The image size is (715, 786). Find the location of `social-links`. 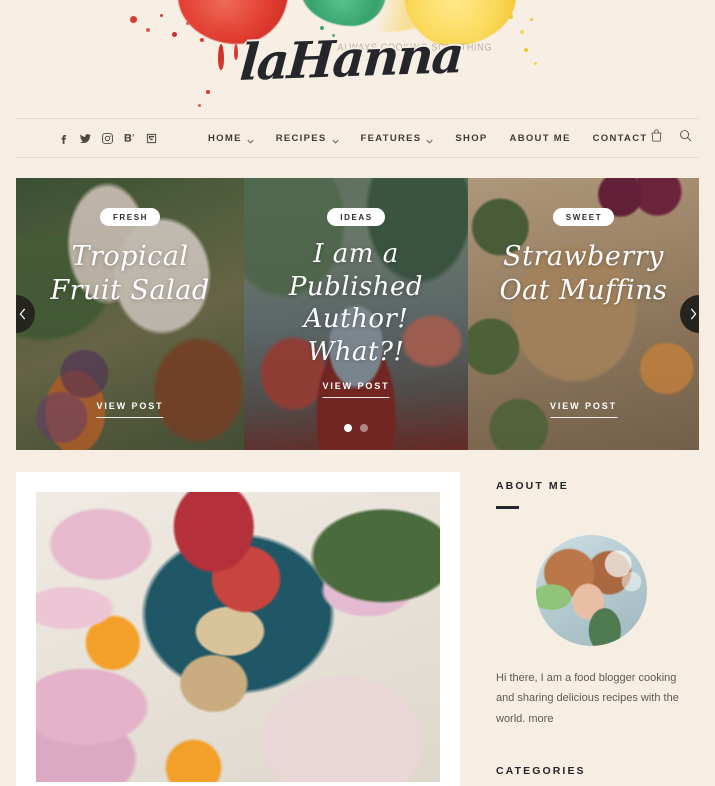

social-links is located at coordinates (107, 138).